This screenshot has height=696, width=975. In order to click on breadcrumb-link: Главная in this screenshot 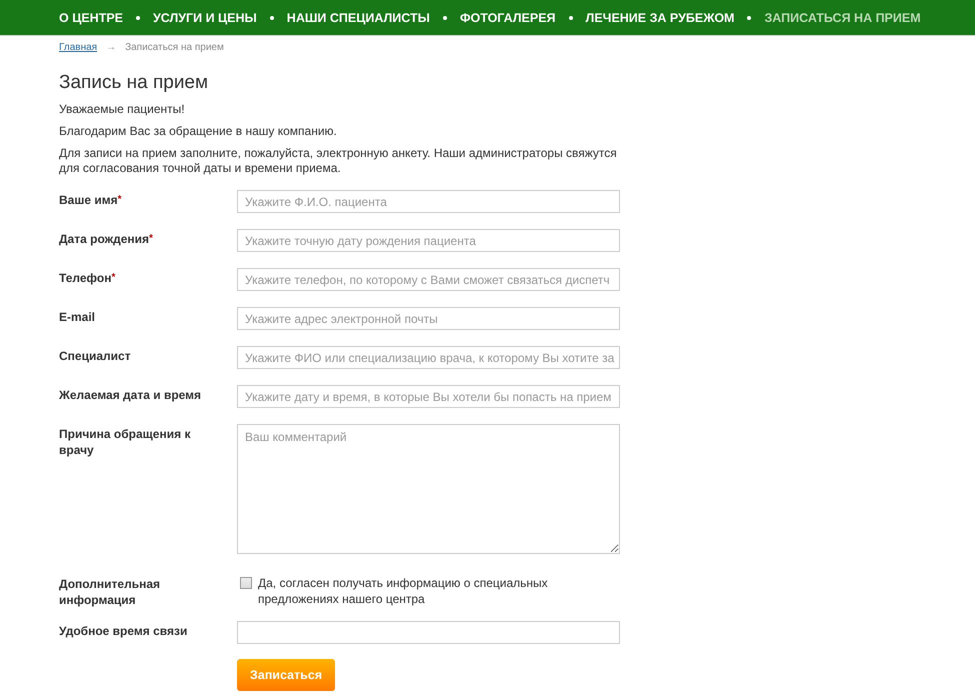, I will do `click(78, 47)`.